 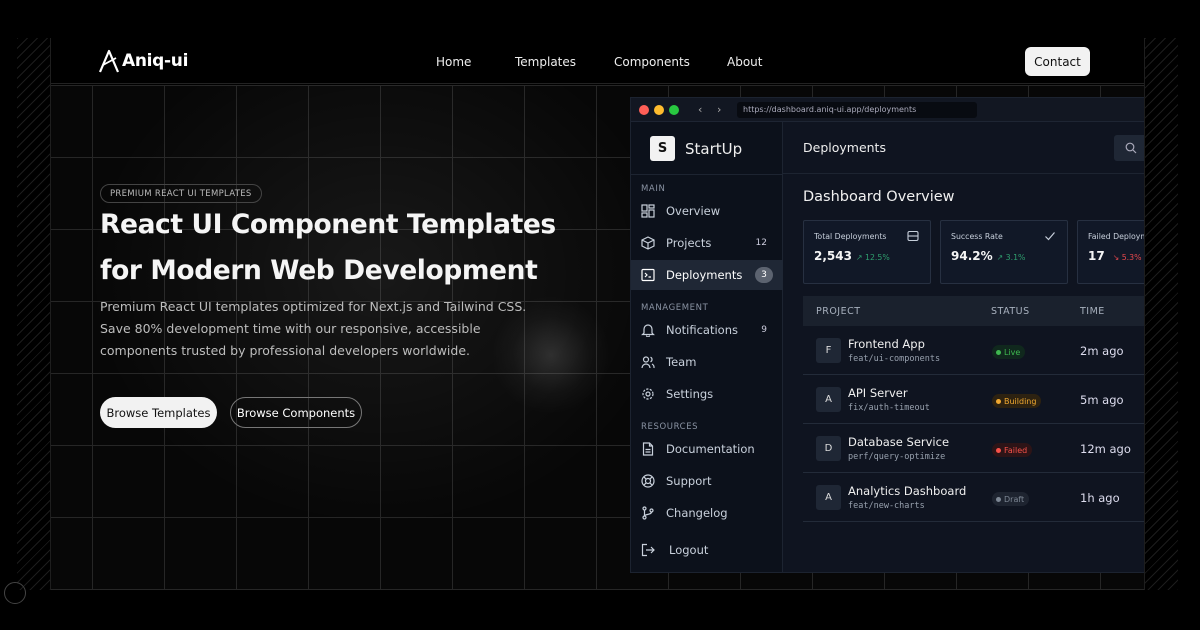 I want to click on project-name: API Server, so click(x=878, y=393).